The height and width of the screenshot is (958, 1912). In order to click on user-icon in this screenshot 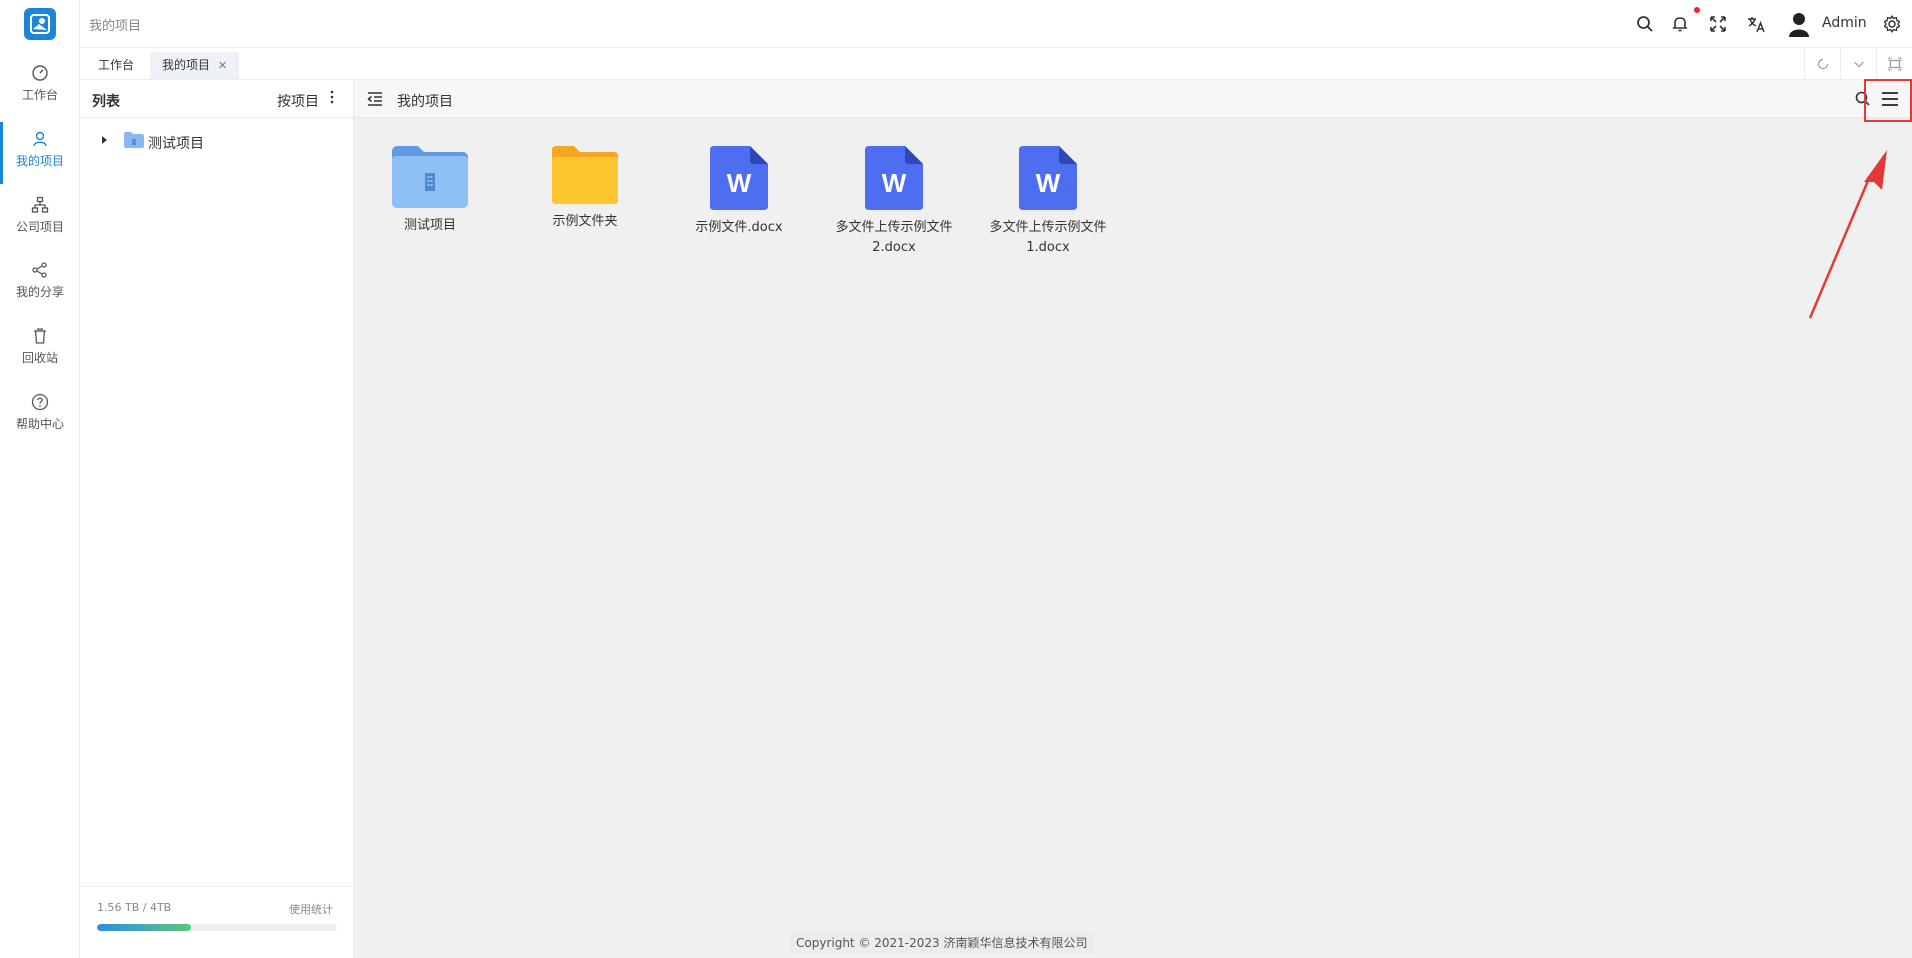, I will do `click(40, 139)`.